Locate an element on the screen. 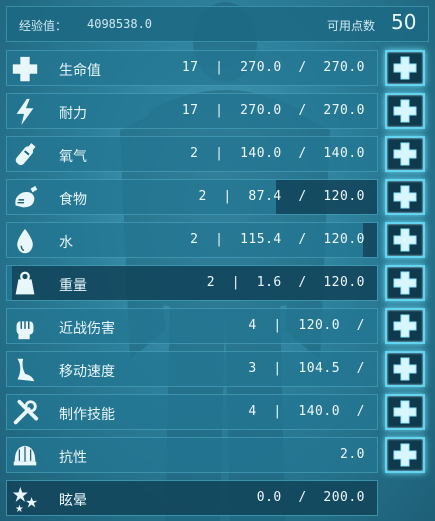 The width and height of the screenshot is (435, 521). food-drumstick-icon is located at coordinates (25, 198).